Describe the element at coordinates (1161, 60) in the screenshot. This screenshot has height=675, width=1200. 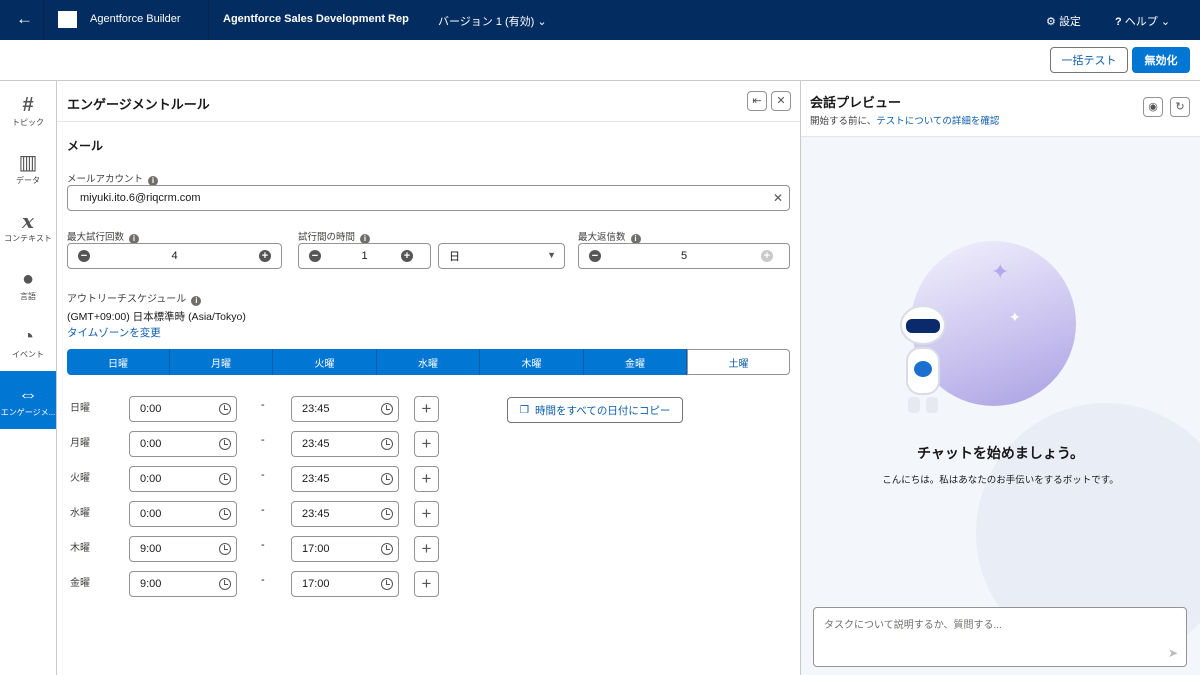
I see `deactivate-button: 無効化` at that location.